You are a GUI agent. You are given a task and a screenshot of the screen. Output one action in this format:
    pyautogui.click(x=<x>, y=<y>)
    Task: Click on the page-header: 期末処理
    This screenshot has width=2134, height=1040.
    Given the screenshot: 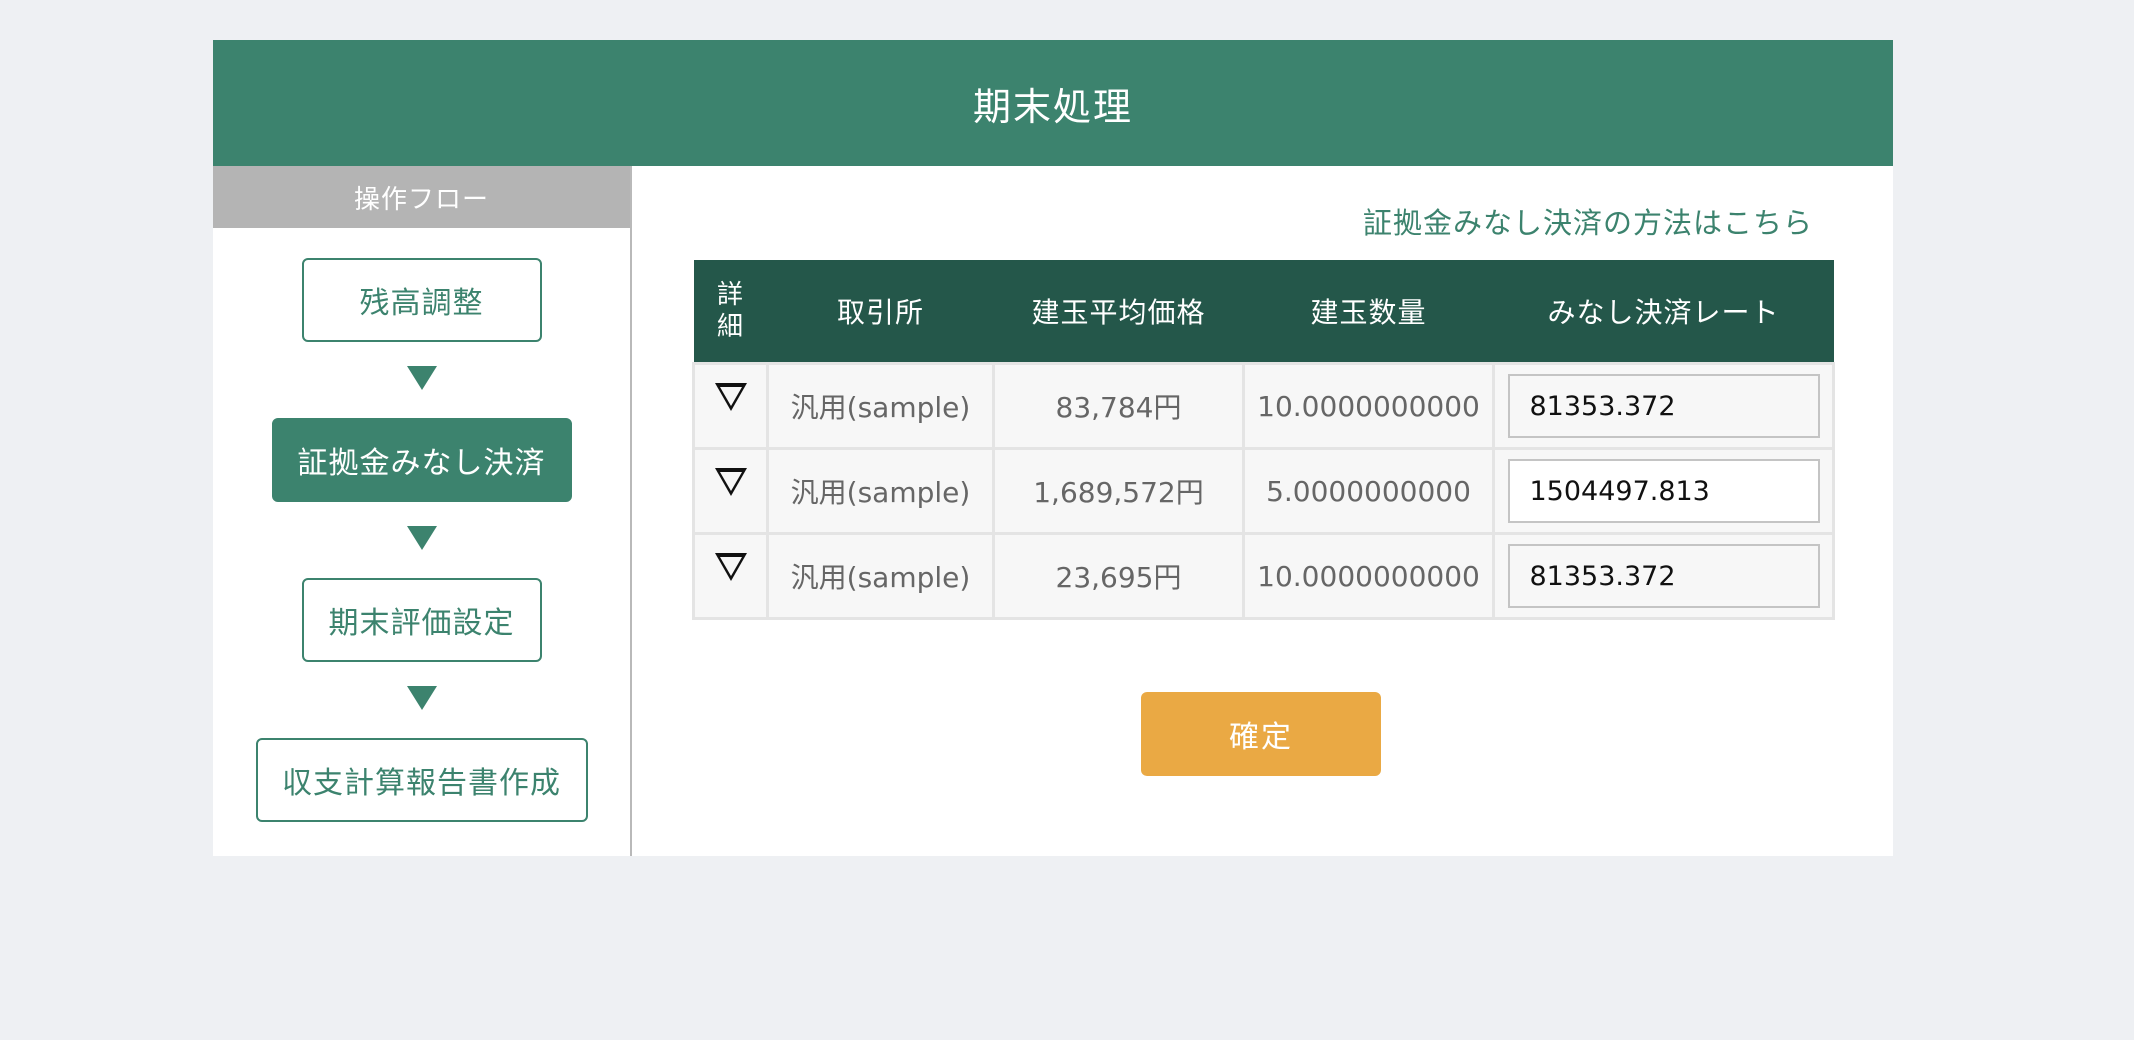 What is the action you would take?
    pyautogui.click(x=1053, y=103)
    